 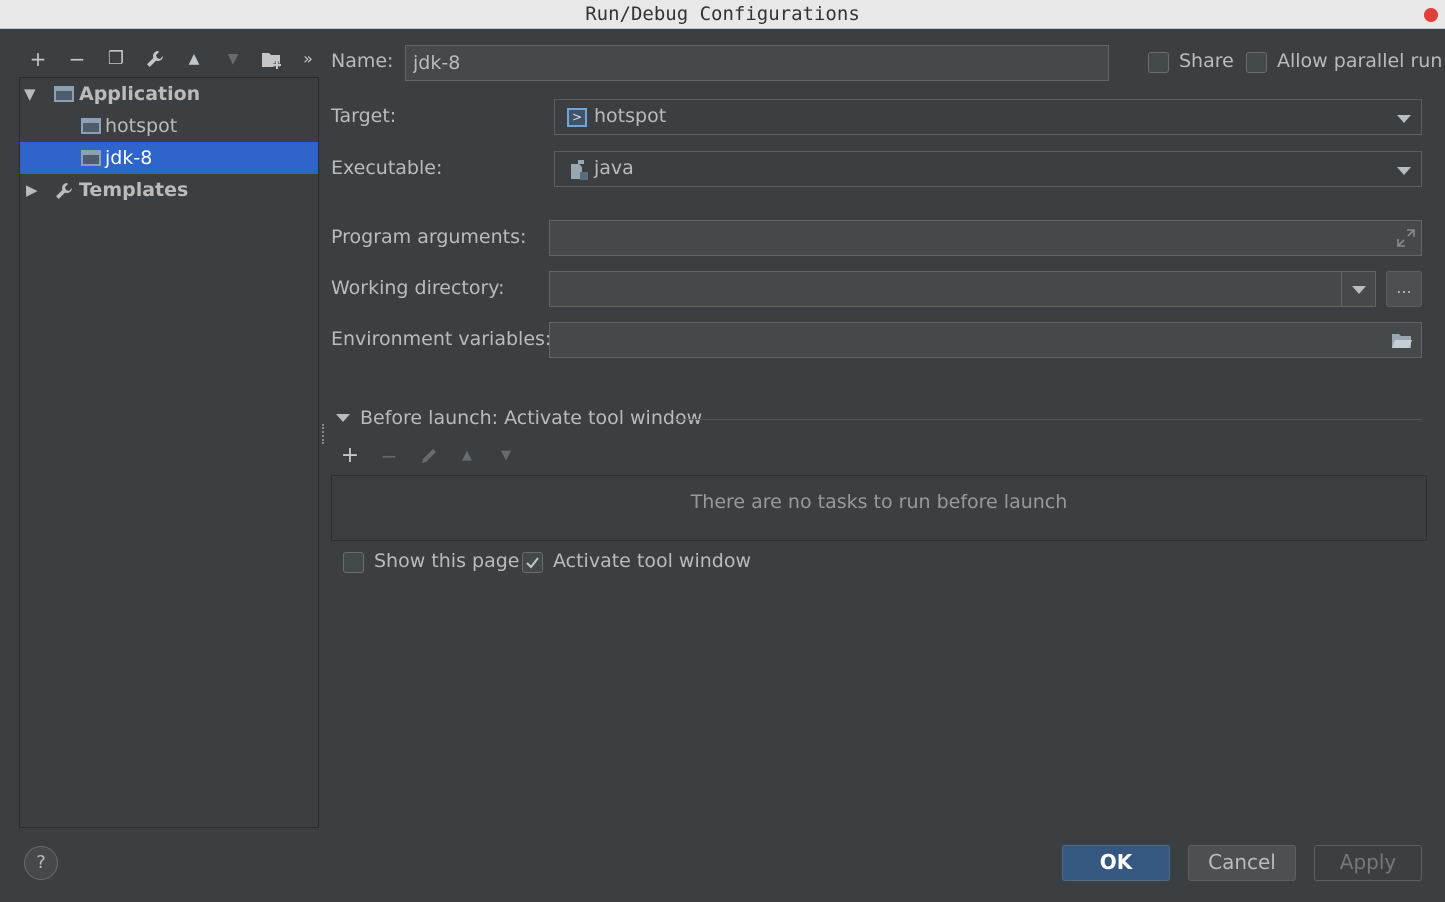 What do you see at coordinates (722, 14) in the screenshot?
I see `window-title: Run/Debug Configurations` at bounding box center [722, 14].